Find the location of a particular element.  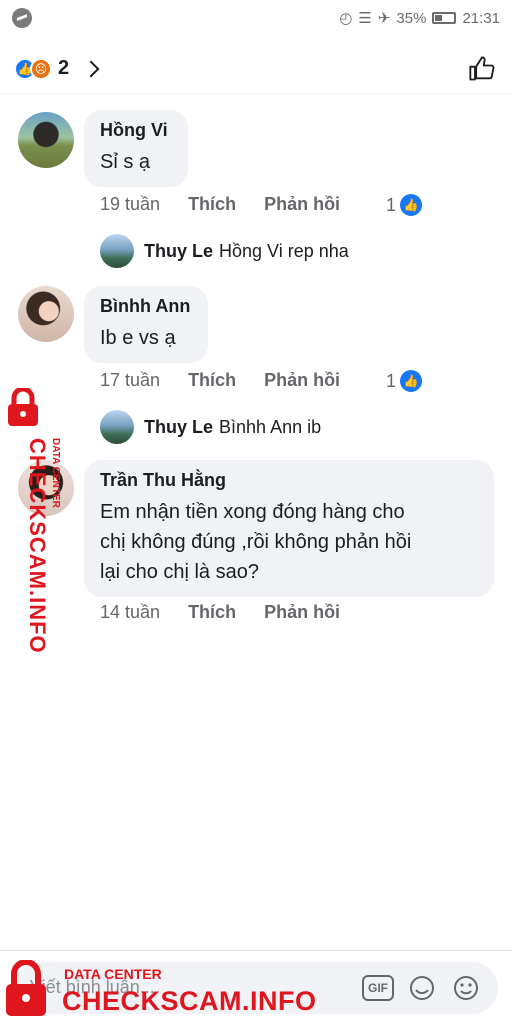

comment-text: Ib e vs ạ is located at coordinates (138, 338).